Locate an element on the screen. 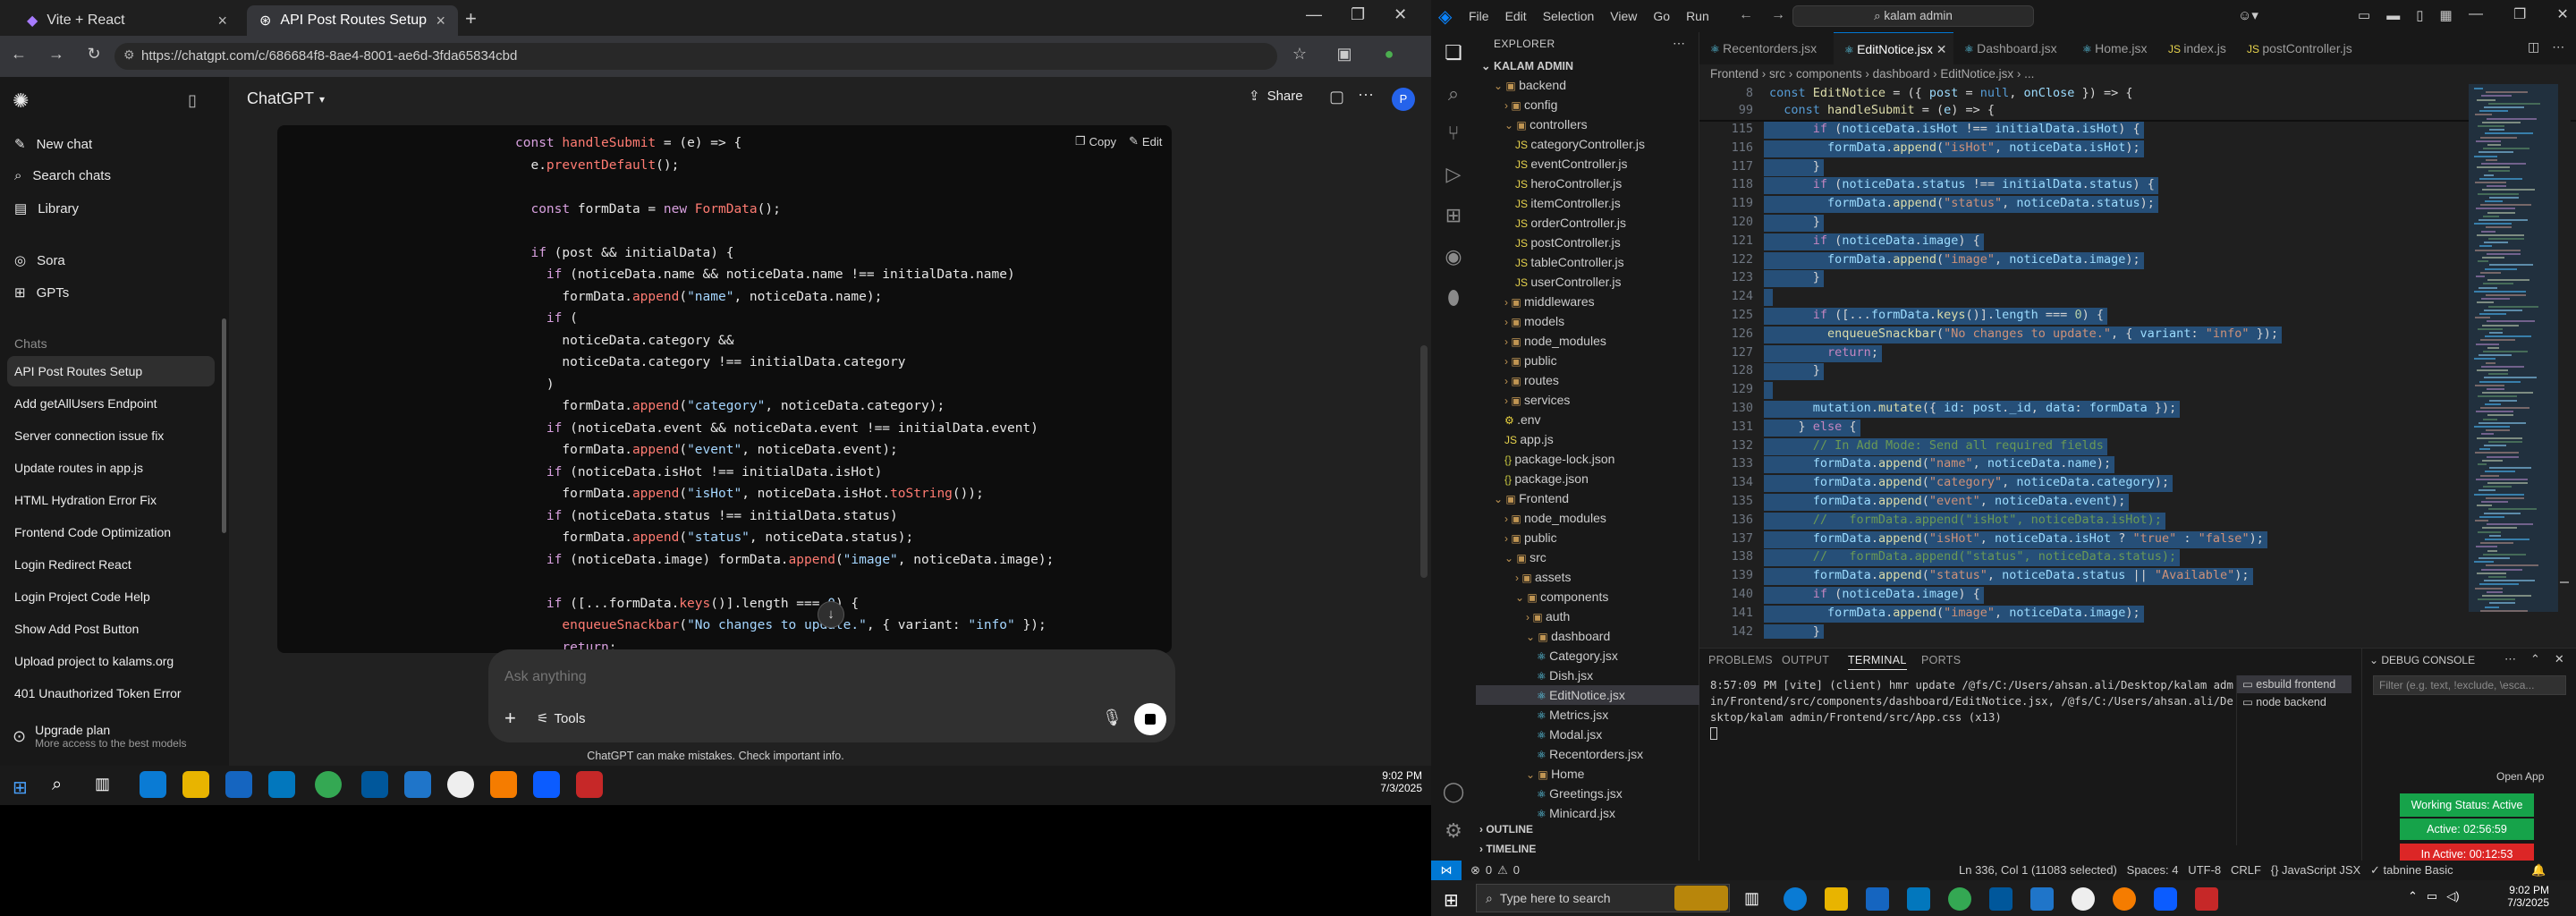  share-button: ⇪ Share is located at coordinates (1276, 96).